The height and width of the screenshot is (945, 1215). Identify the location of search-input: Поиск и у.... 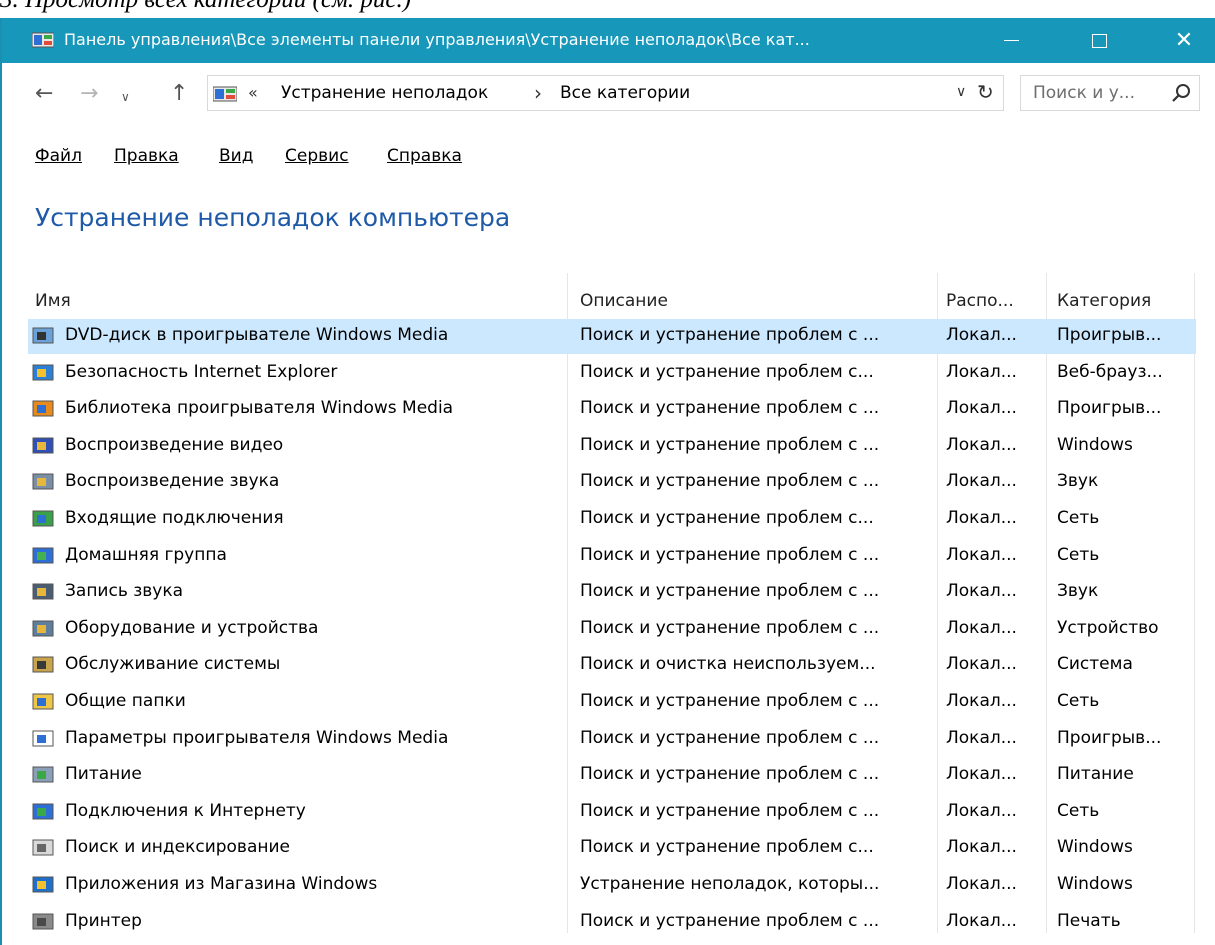
(1084, 93).